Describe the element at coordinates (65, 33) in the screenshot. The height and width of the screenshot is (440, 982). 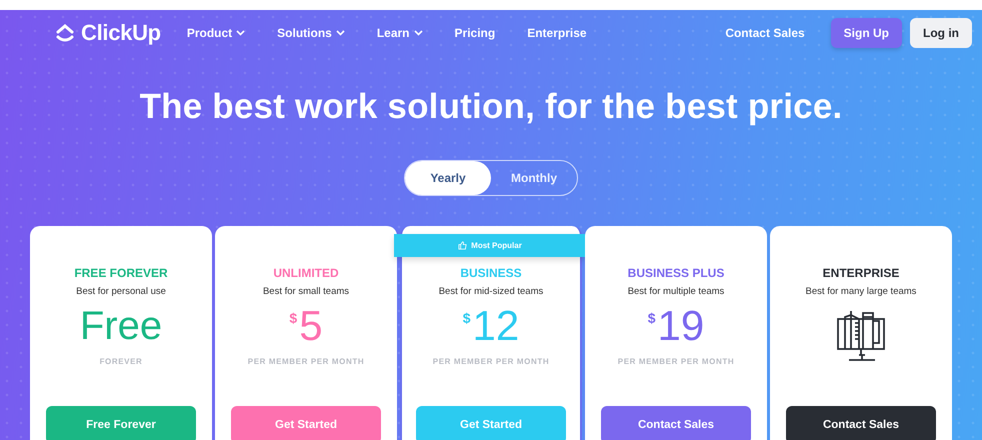
I see `logo-icon` at that location.